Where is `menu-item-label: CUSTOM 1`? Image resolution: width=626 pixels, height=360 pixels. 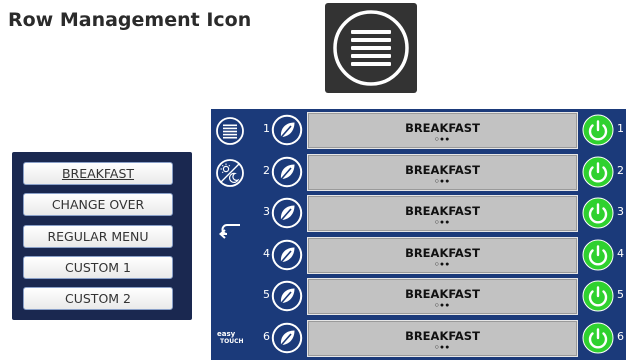
menu-item-label: CUSTOM 1 is located at coordinates (98, 267).